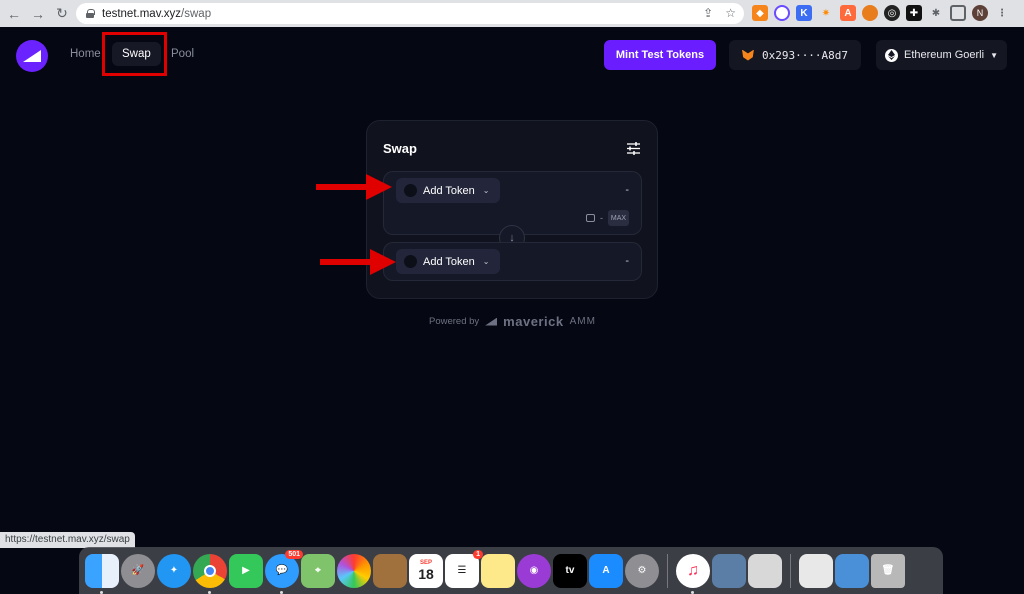  I want to click on extension-ring-icon, so click(782, 13).